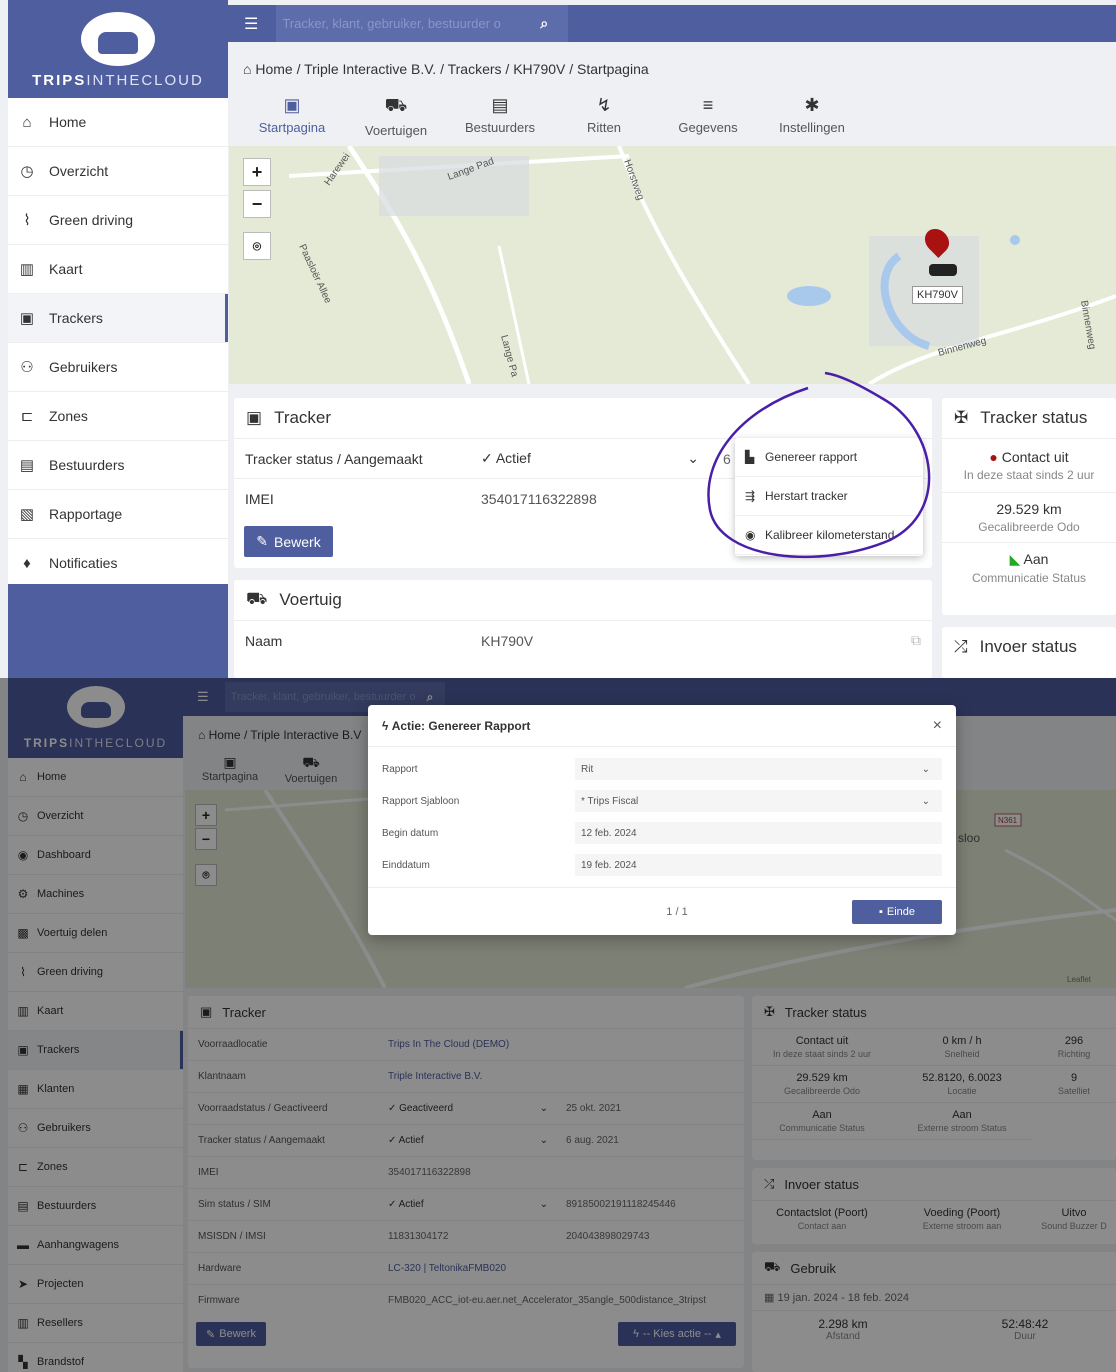  Describe the element at coordinates (68, 416) in the screenshot. I see `sidebar-item-label: Zones` at that location.